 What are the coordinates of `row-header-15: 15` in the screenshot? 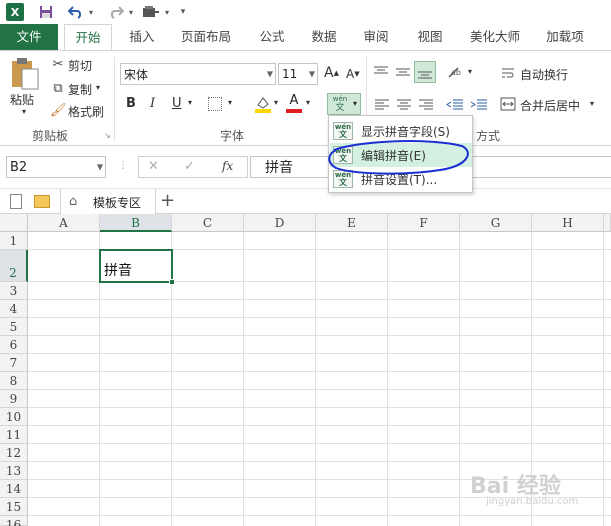 It's located at (14, 507).